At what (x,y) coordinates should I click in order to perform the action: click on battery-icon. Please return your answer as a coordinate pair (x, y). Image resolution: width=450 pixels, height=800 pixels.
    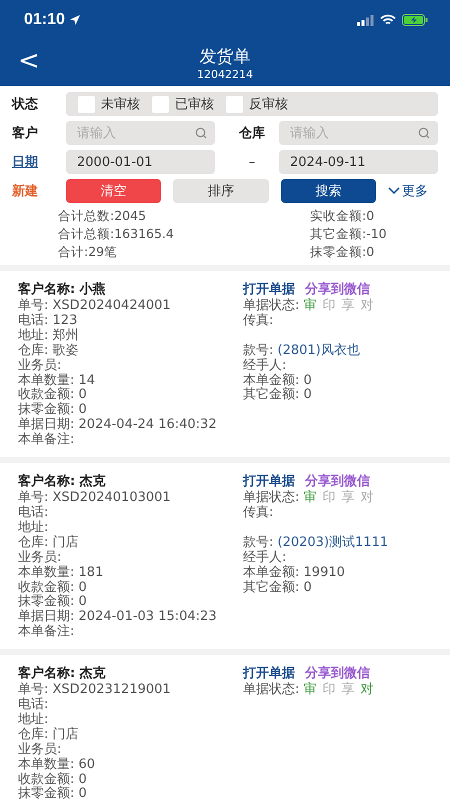
    Looking at the image, I should click on (415, 20).